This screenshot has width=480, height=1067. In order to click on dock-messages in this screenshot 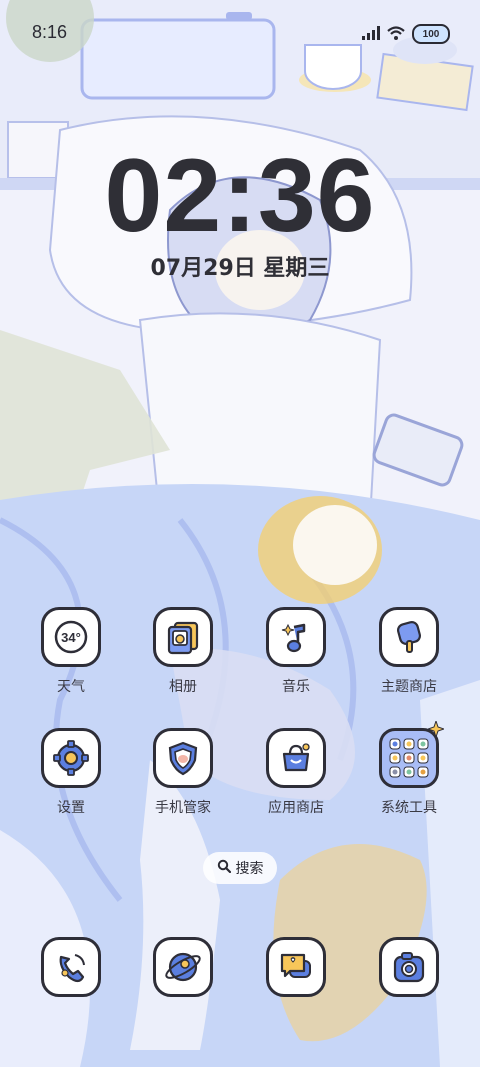, I will do `click(296, 967)`.